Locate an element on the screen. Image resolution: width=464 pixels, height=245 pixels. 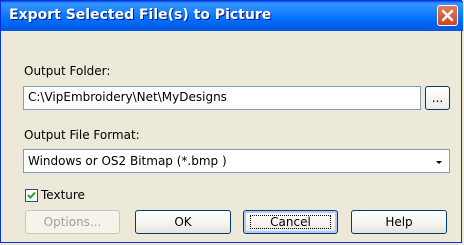
focus-indicator is located at coordinates (290, 222).